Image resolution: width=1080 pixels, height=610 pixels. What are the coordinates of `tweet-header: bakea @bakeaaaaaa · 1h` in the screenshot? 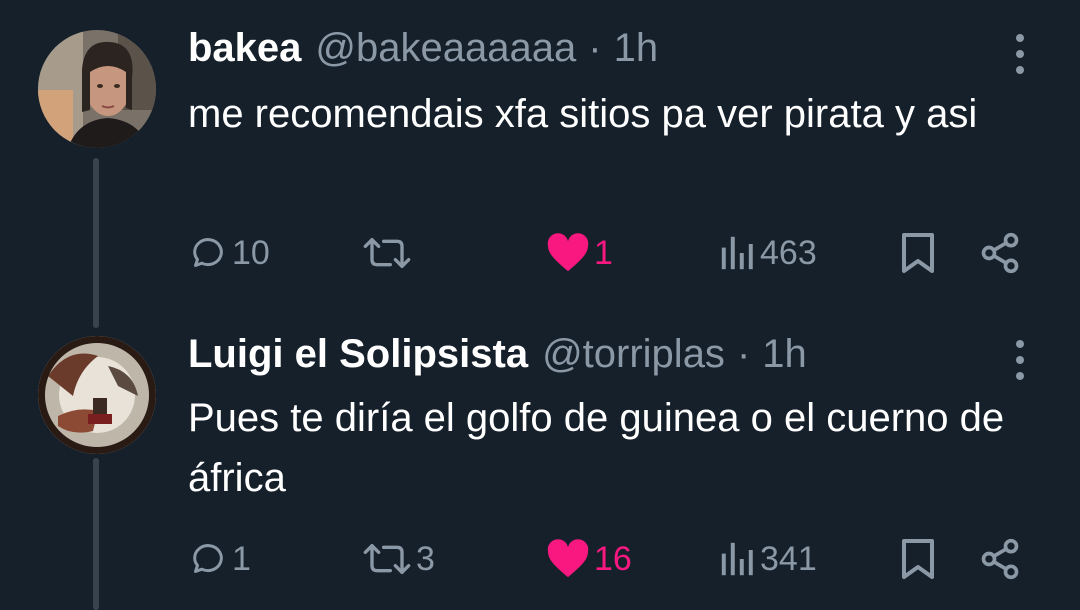 It's located at (423, 48).